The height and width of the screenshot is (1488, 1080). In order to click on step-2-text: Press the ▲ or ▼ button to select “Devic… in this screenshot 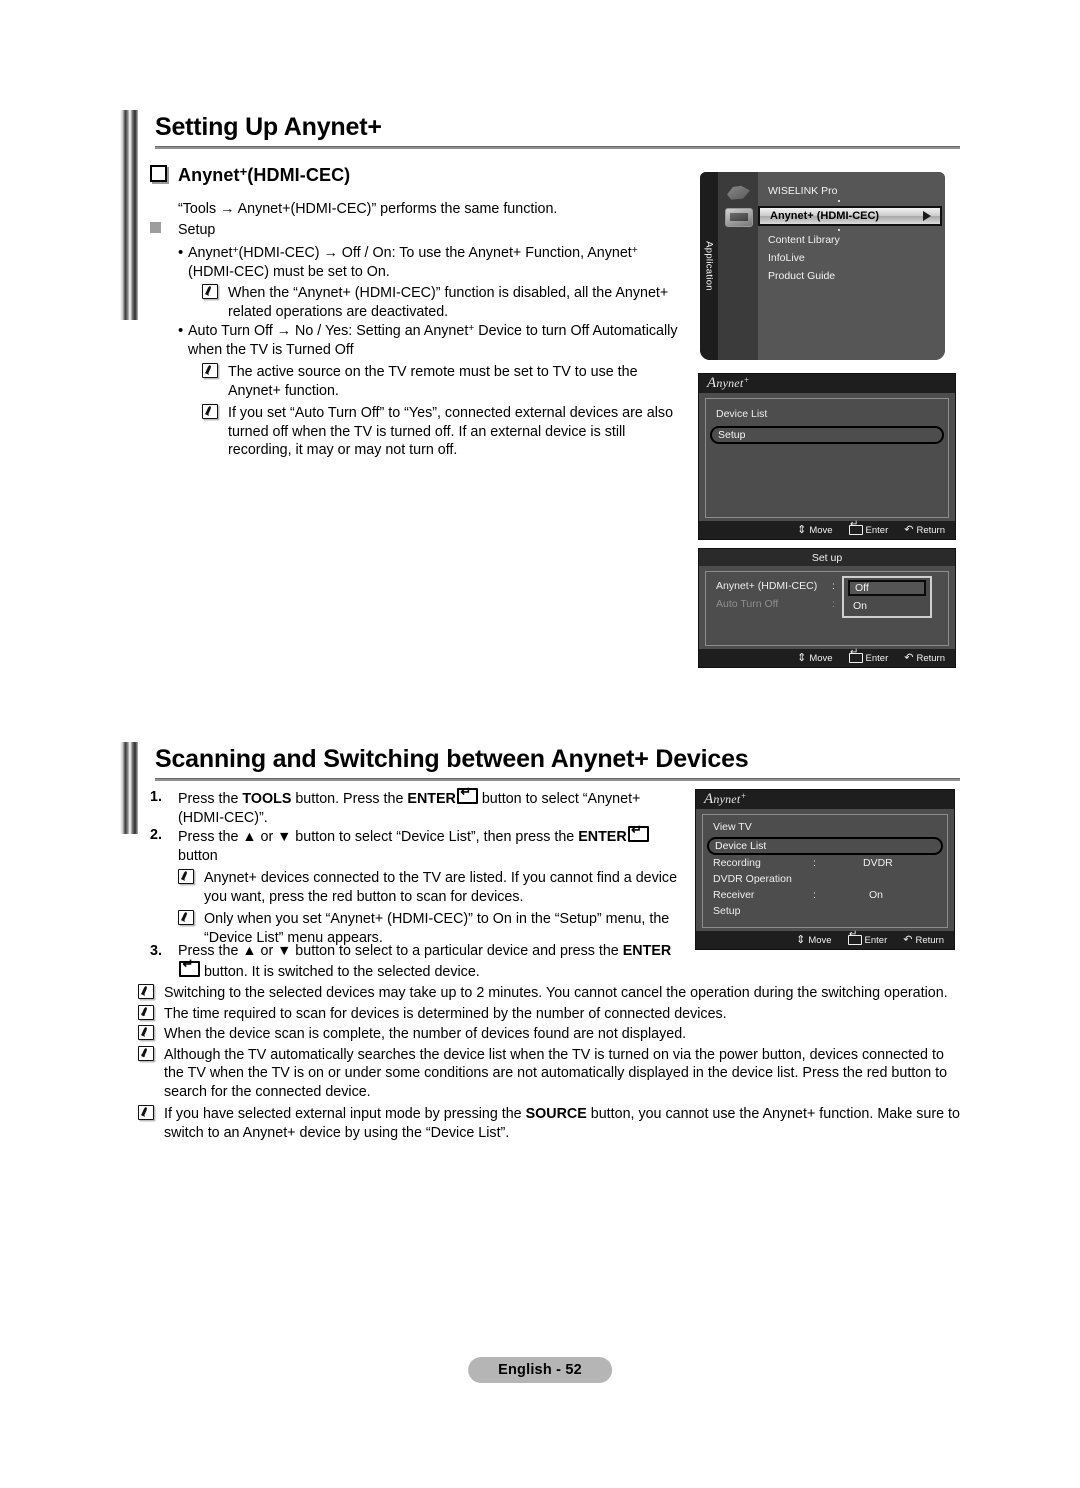, I will do `click(429, 844)`.